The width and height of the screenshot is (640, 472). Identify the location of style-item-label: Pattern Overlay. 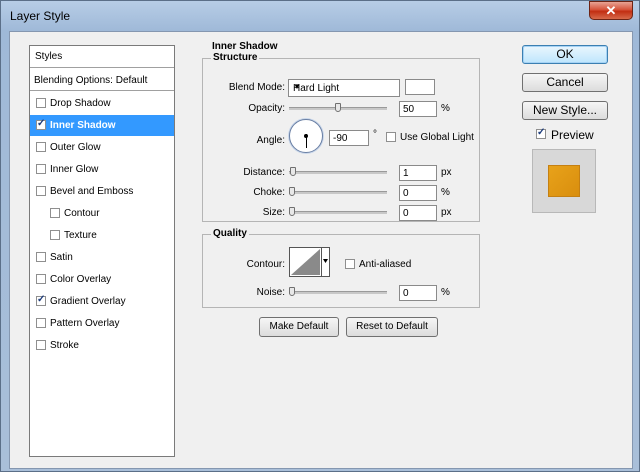
(85, 323).